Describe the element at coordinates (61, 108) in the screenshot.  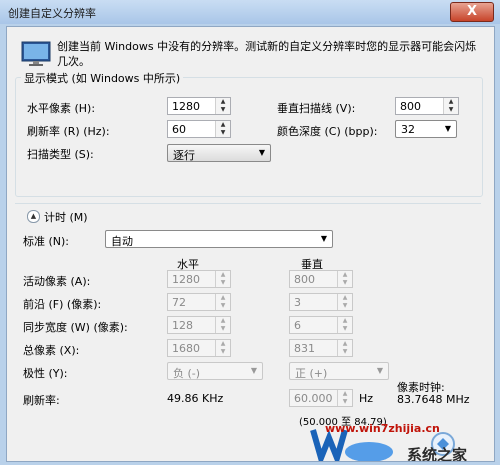
I see `h-pixels-label: 水平像素 (H):` at that location.